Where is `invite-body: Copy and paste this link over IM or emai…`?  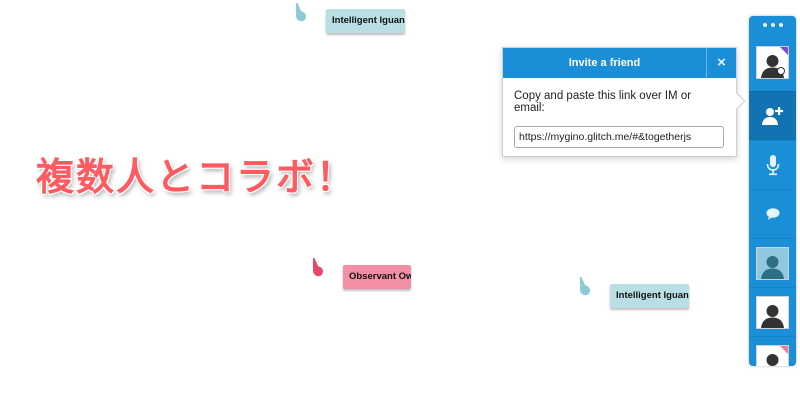
invite-body: Copy and paste this link over IM or emai… is located at coordinates (619, 113).